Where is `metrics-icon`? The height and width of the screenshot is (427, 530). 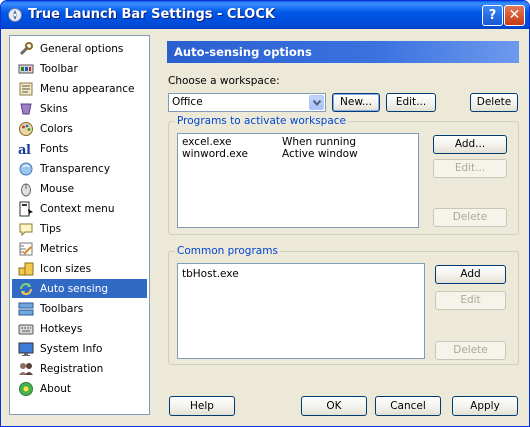
metrics-icon is located at coordinates (26, 249).